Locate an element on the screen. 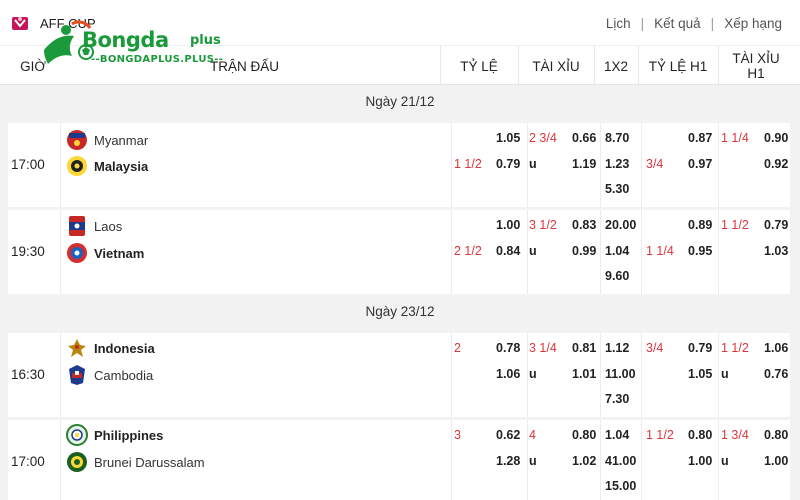 The width and height of the screenshot is (800, 500). header-1x2: 1X2 is located at coordinates (616, 66).